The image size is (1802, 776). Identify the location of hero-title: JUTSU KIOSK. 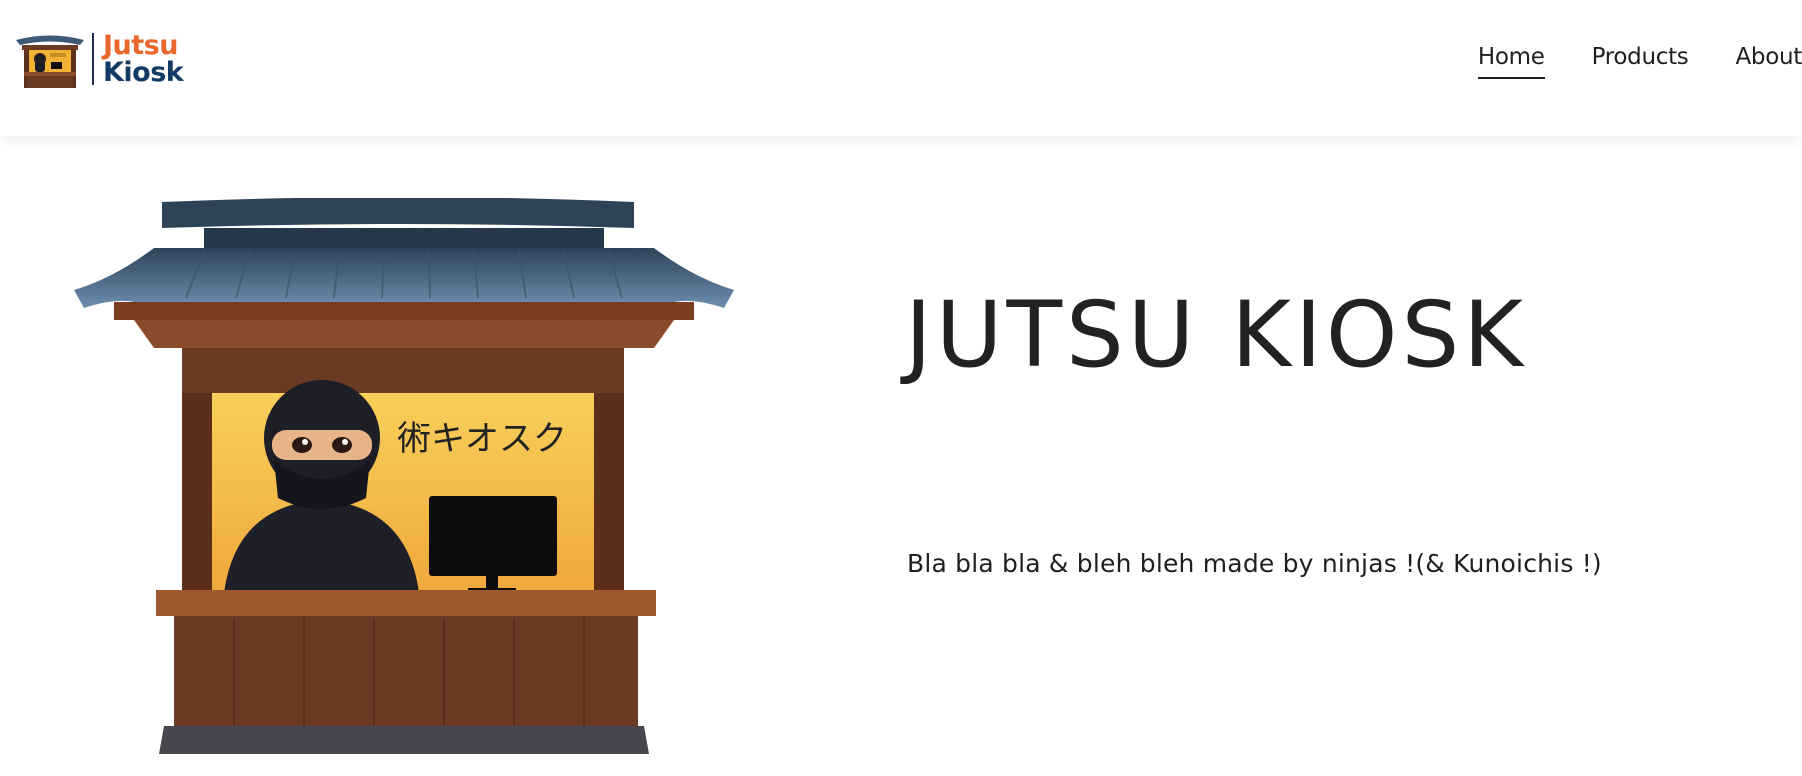
(1216, 335).